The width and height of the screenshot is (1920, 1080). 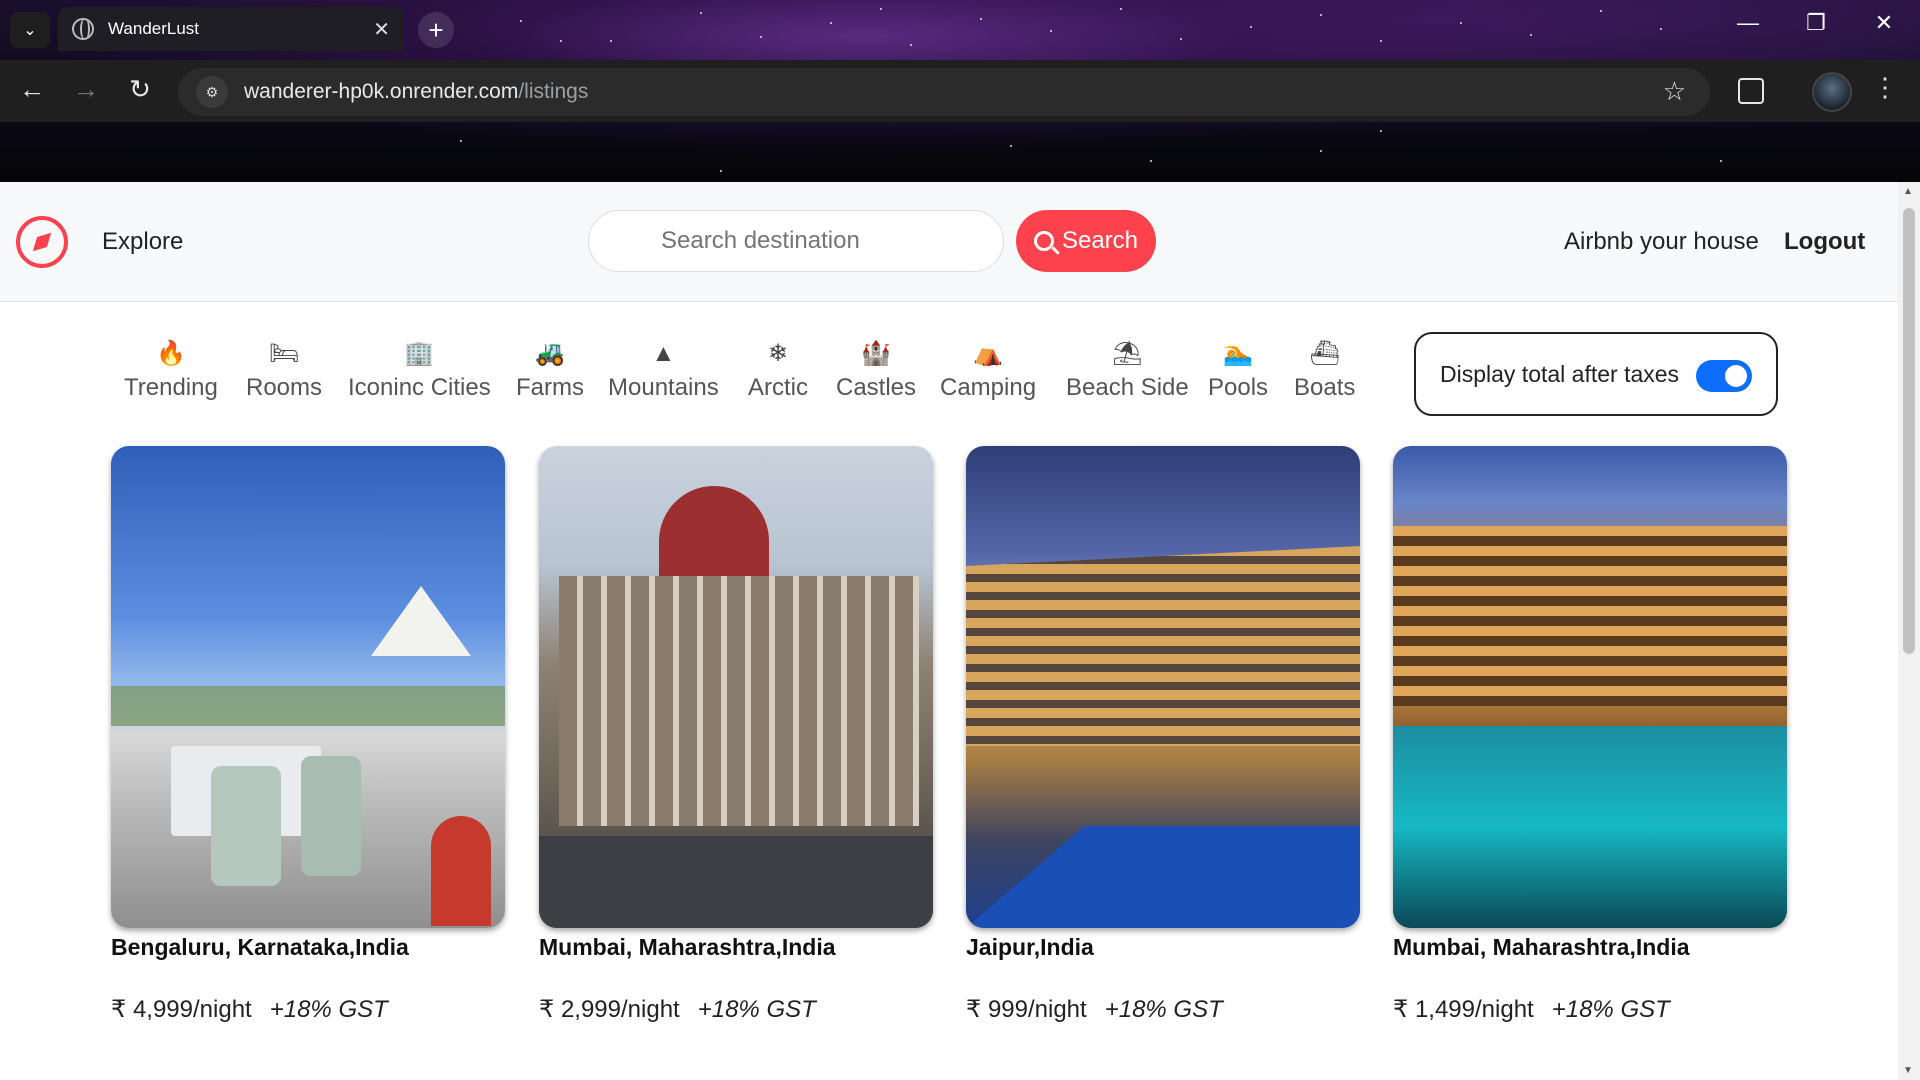 I want to click on address-bar: ⚙ wanderer-hp0k.onrender.com/listings ☆, so click(x=944, y=92).